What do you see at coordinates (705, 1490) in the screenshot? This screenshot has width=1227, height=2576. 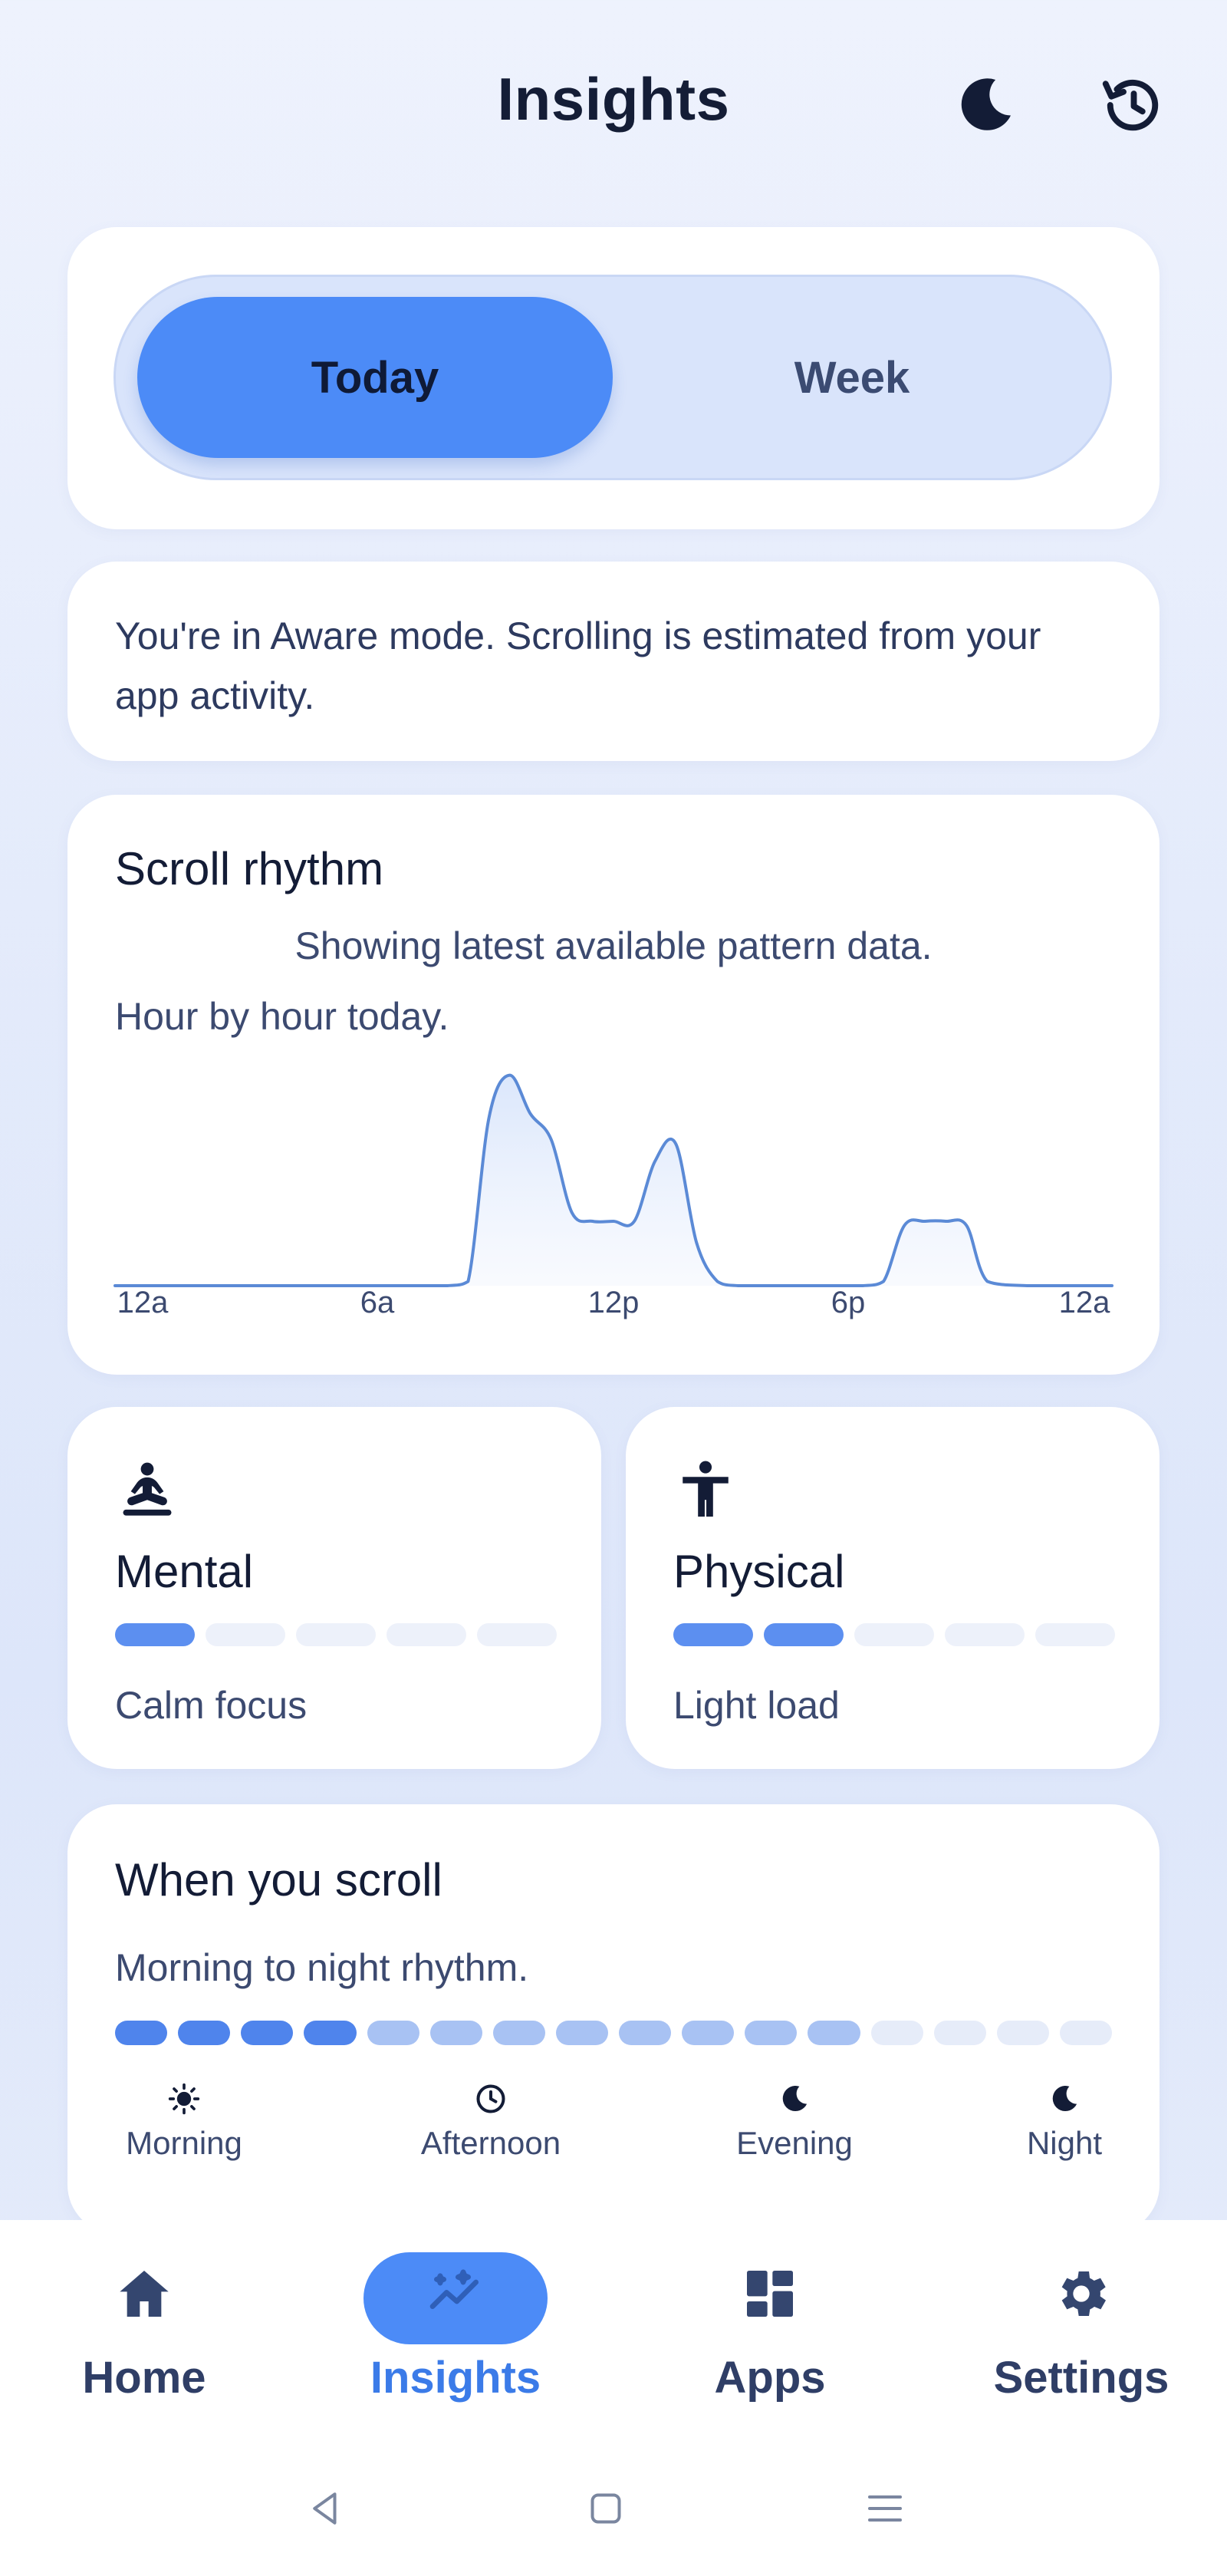 I see `person-standing-icon` at bounding box center [705, 1490].